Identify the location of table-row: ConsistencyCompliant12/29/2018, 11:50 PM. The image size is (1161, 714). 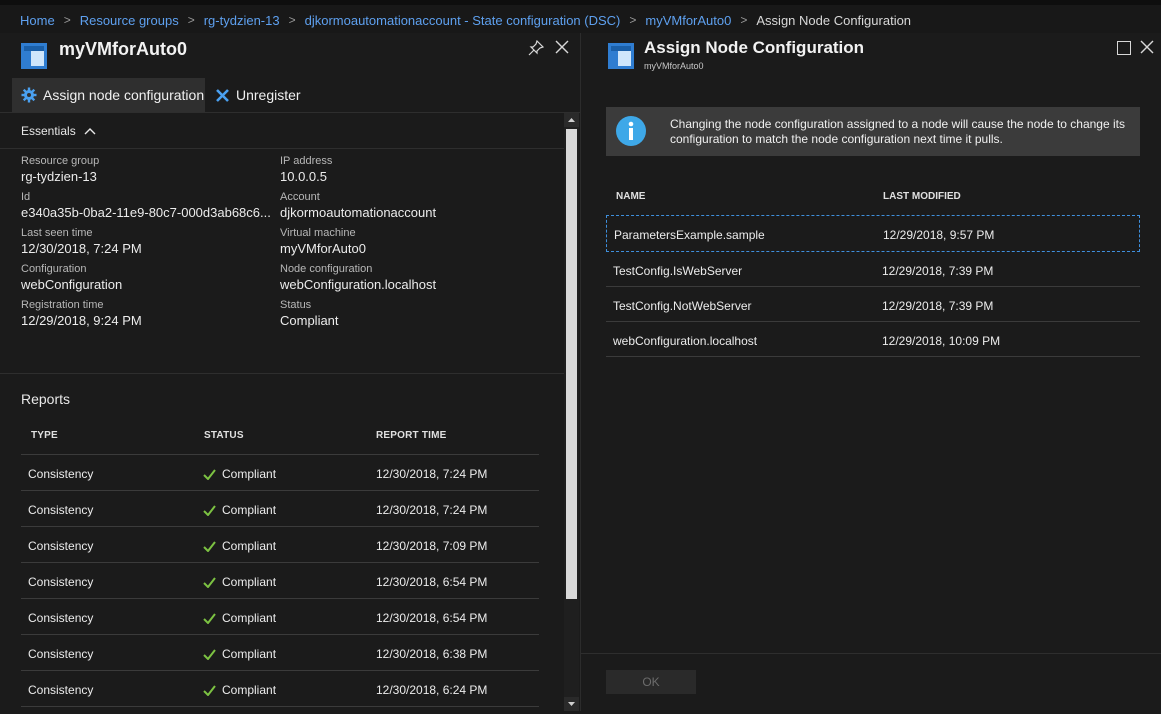
(280, 709).